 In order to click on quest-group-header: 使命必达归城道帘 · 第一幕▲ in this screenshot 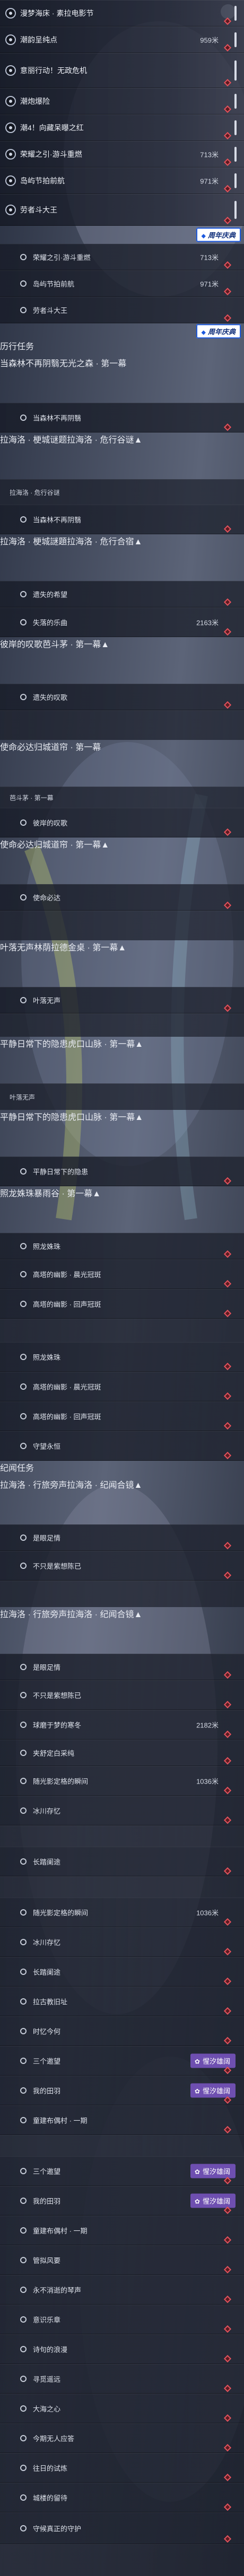, I will do `click(122, 860)`.